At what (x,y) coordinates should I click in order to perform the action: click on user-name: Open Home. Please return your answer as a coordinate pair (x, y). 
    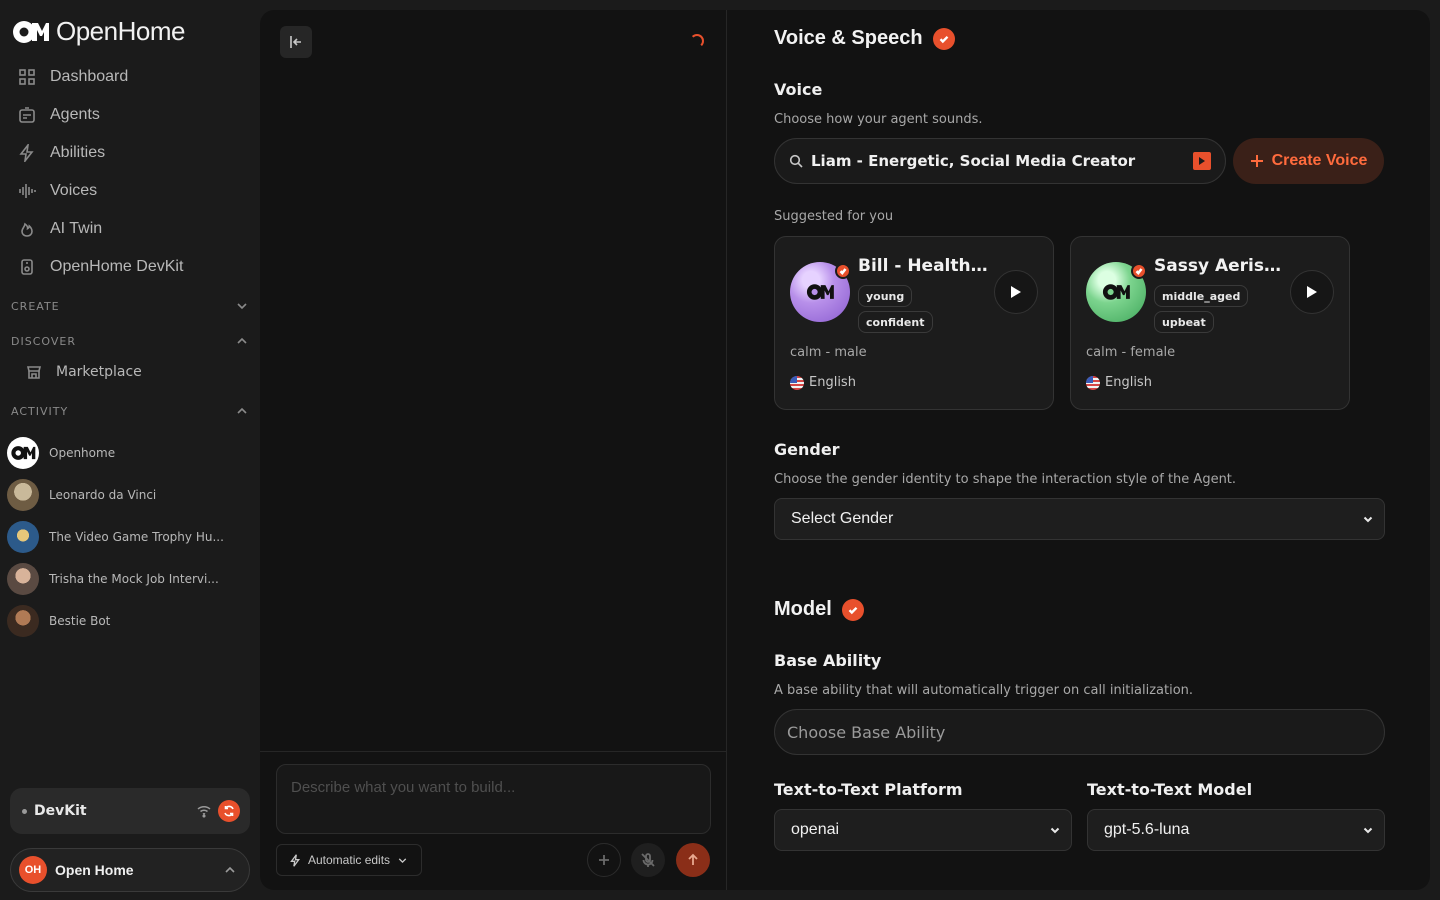
    Looking at the image, I should click on (94, 870).